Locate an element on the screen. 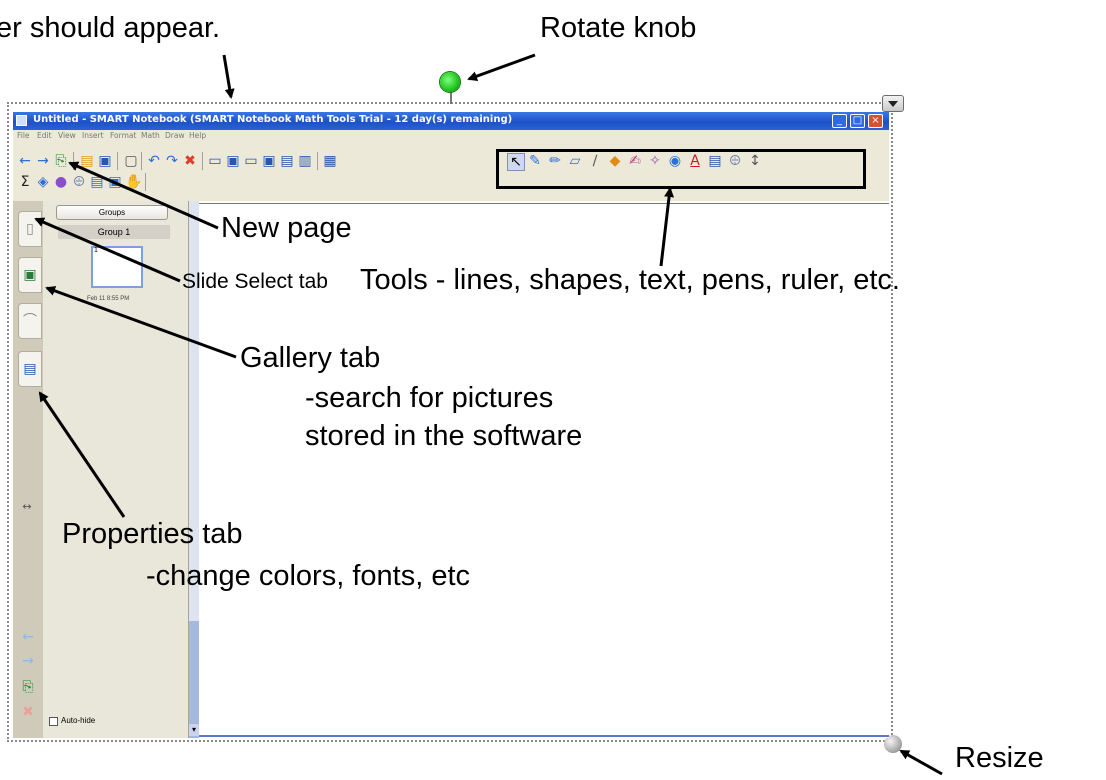  arrow-new-page is located at coordinates (143, 195).